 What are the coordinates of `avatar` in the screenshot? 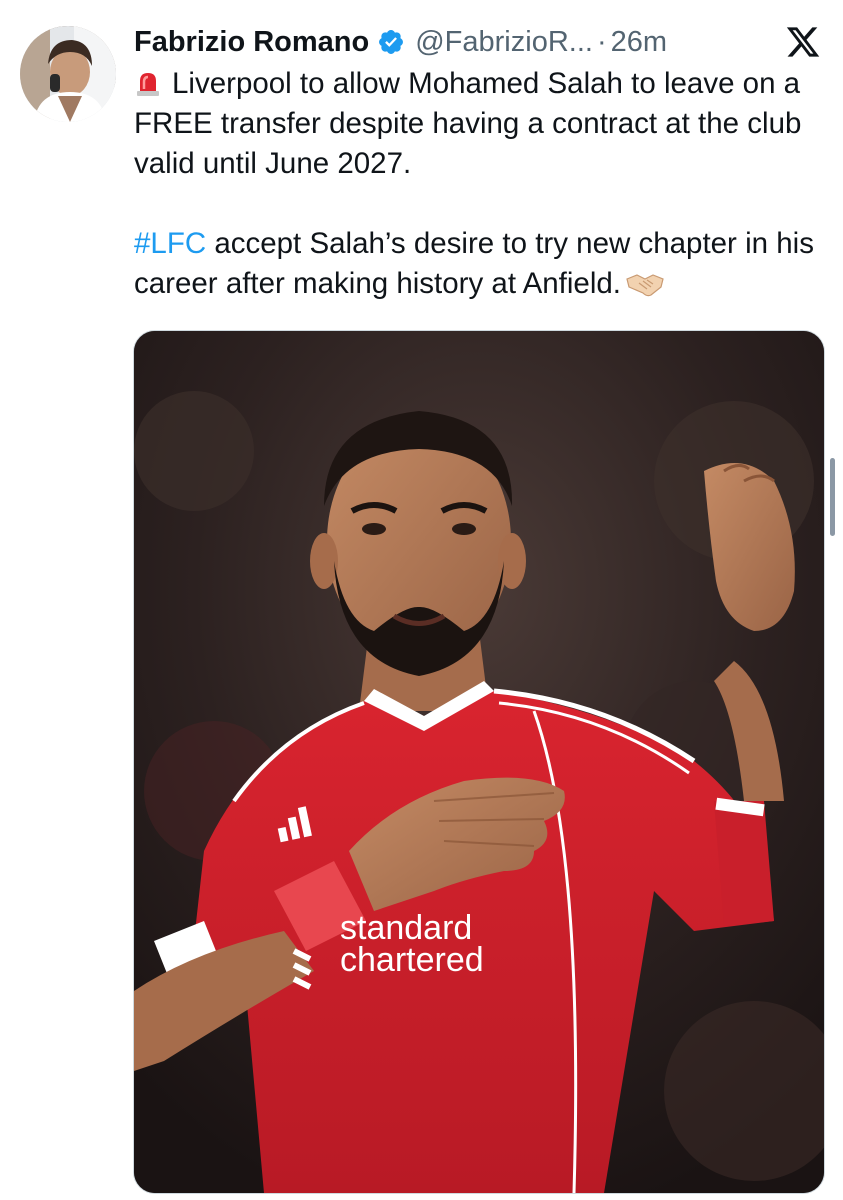 It's located at (68, 74).